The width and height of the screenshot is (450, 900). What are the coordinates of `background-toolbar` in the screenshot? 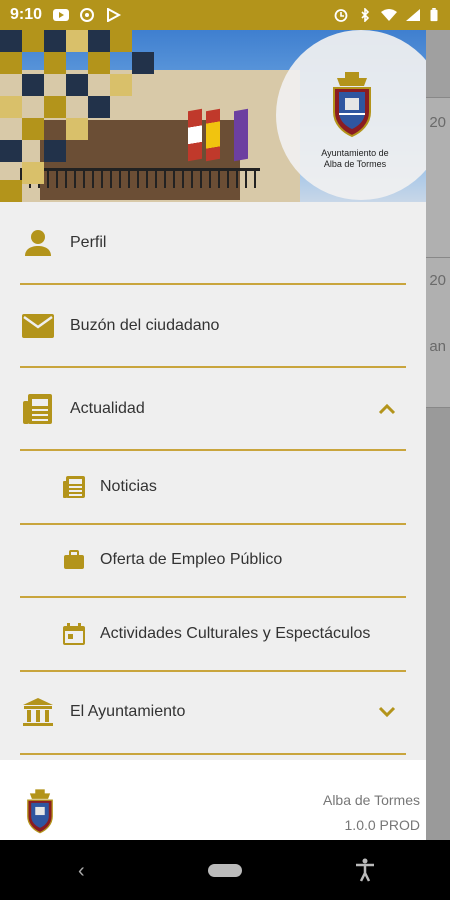 It's located at (436, 64).